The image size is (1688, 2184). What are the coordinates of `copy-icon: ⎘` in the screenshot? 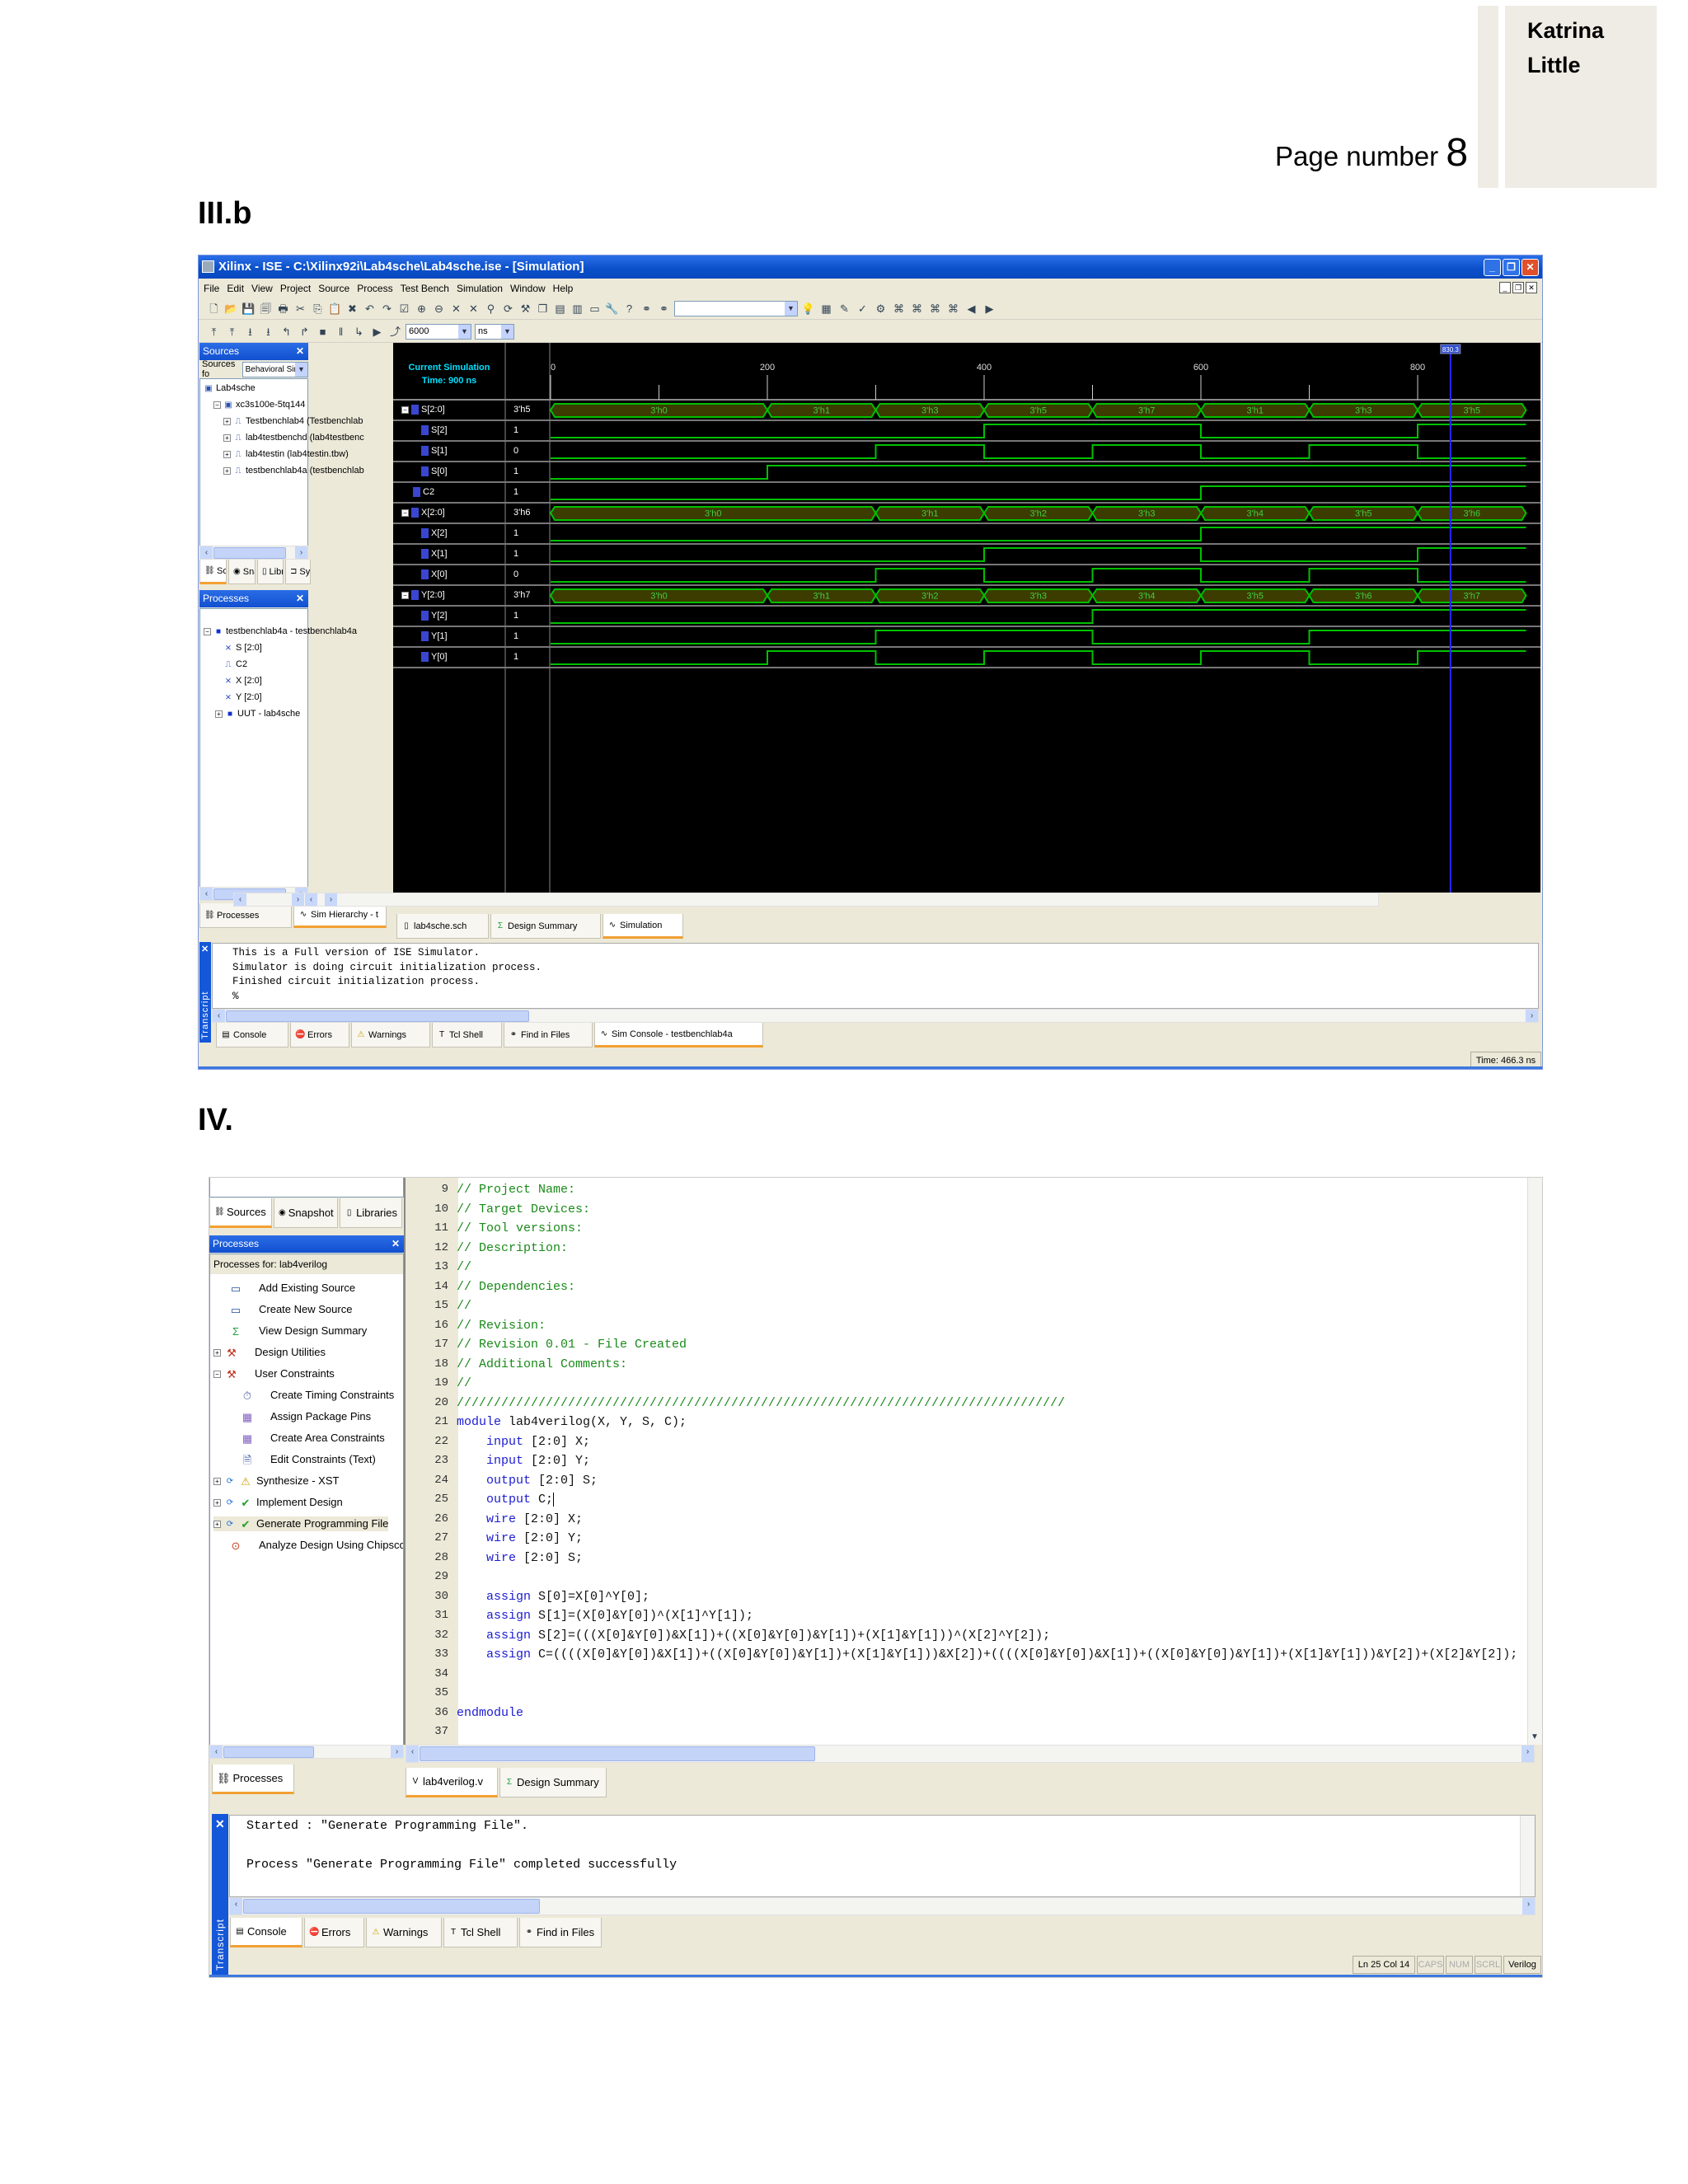 It's located at (318, 309).